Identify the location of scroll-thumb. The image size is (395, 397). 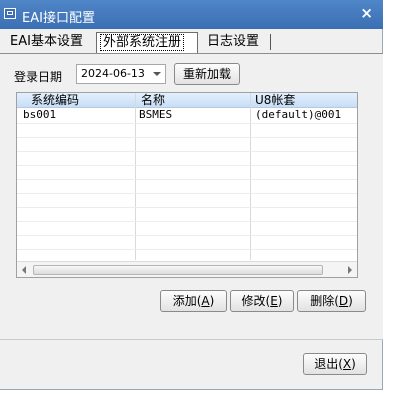
(178, 270).